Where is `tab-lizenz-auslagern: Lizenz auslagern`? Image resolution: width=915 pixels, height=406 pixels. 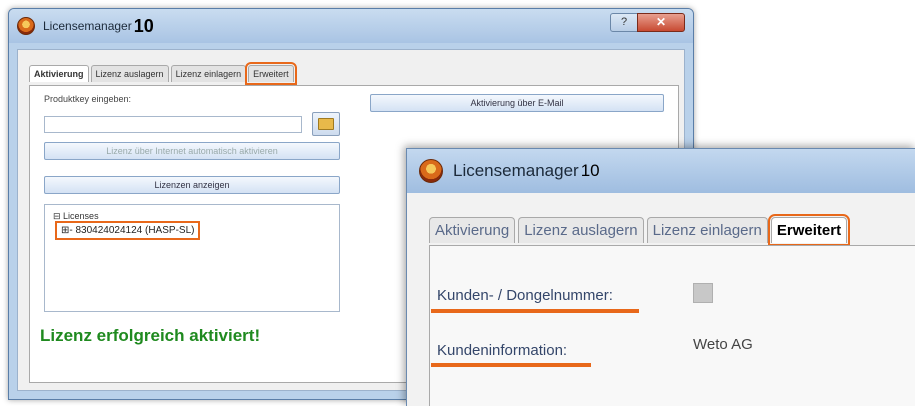
tab-lizenz-auslagern: Lizenz auslagern is located at coordinates (129, 73).